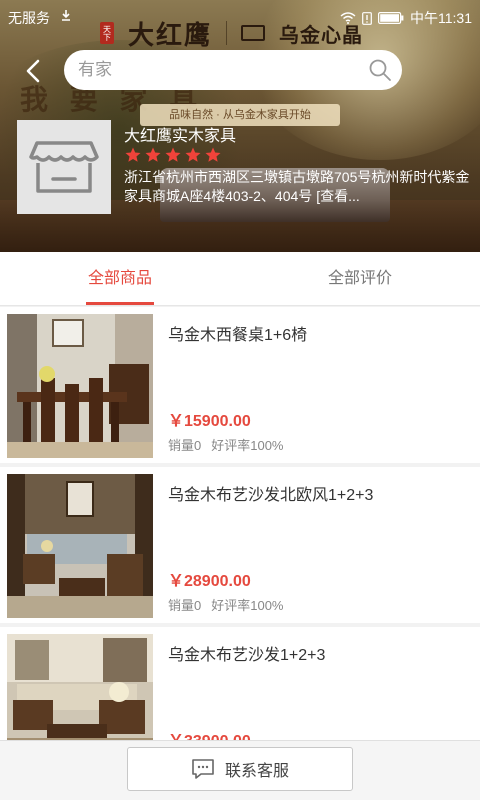 The width and height of the screenshot is (480, 800). I want to click on product-title: 乌金木布艺沙发北欧风1+2+3, so click(271, 495).